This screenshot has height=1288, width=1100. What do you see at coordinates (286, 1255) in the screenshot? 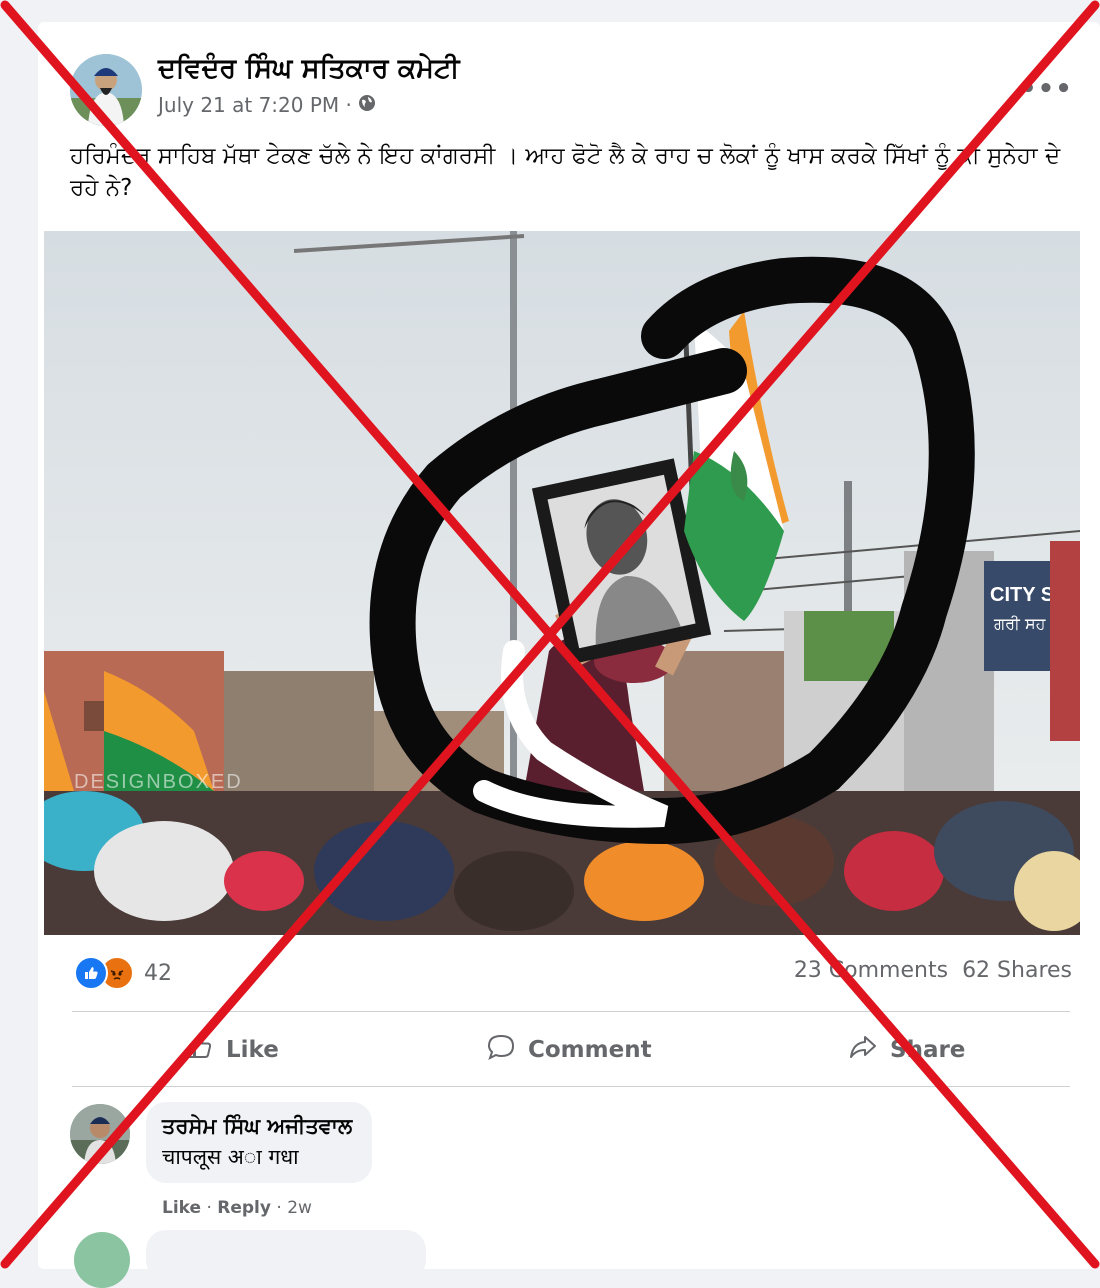
I see `next-comment-bubble` at bounding box center [286, 1255].